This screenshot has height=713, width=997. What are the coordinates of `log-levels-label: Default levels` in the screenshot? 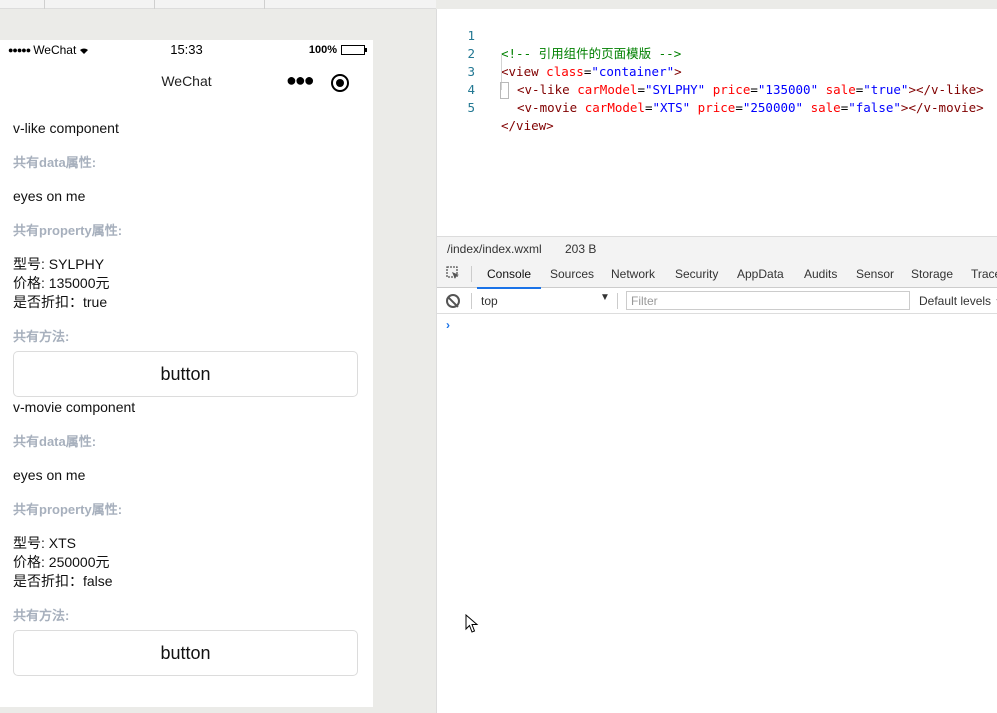 It's located at (955, 301).